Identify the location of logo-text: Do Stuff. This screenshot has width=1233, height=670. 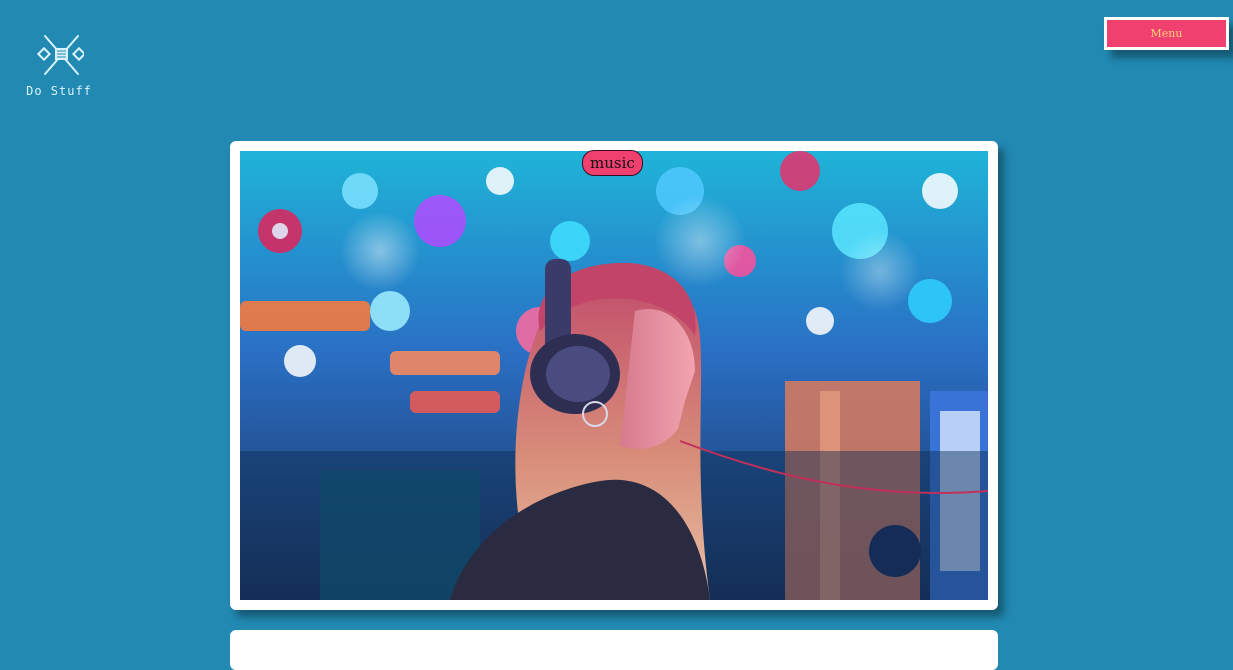
(59, 91).